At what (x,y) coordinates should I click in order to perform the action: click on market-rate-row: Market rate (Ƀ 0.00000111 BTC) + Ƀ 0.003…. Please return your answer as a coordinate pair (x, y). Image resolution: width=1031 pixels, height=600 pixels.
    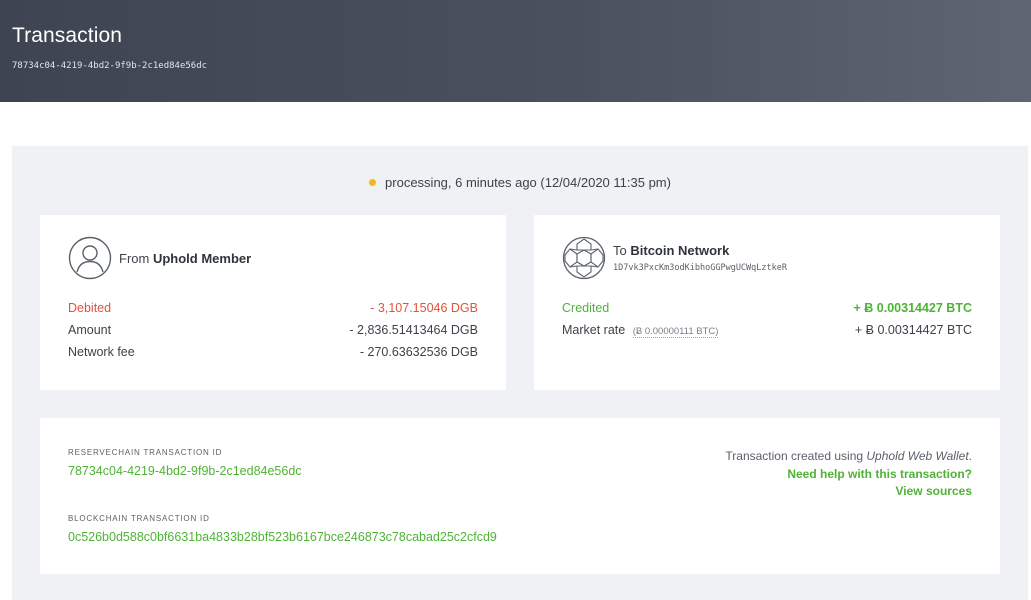
    Looking at the image, I should click on (767, 330).